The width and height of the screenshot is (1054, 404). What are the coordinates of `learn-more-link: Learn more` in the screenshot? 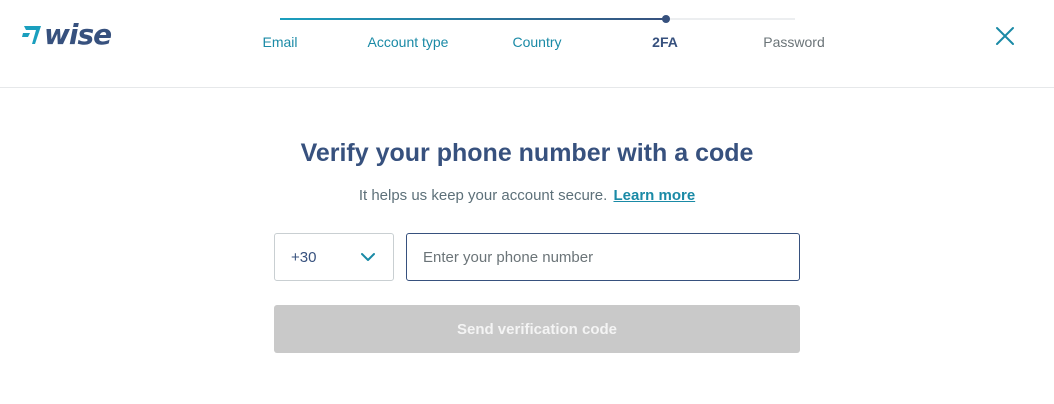 It's located at (654, 195).